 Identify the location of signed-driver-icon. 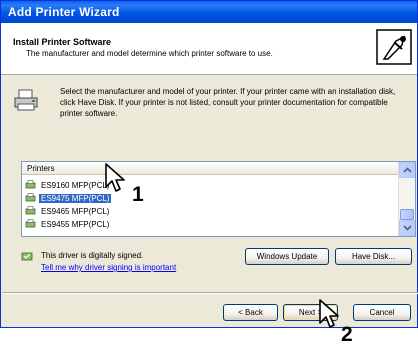
(27, 256).